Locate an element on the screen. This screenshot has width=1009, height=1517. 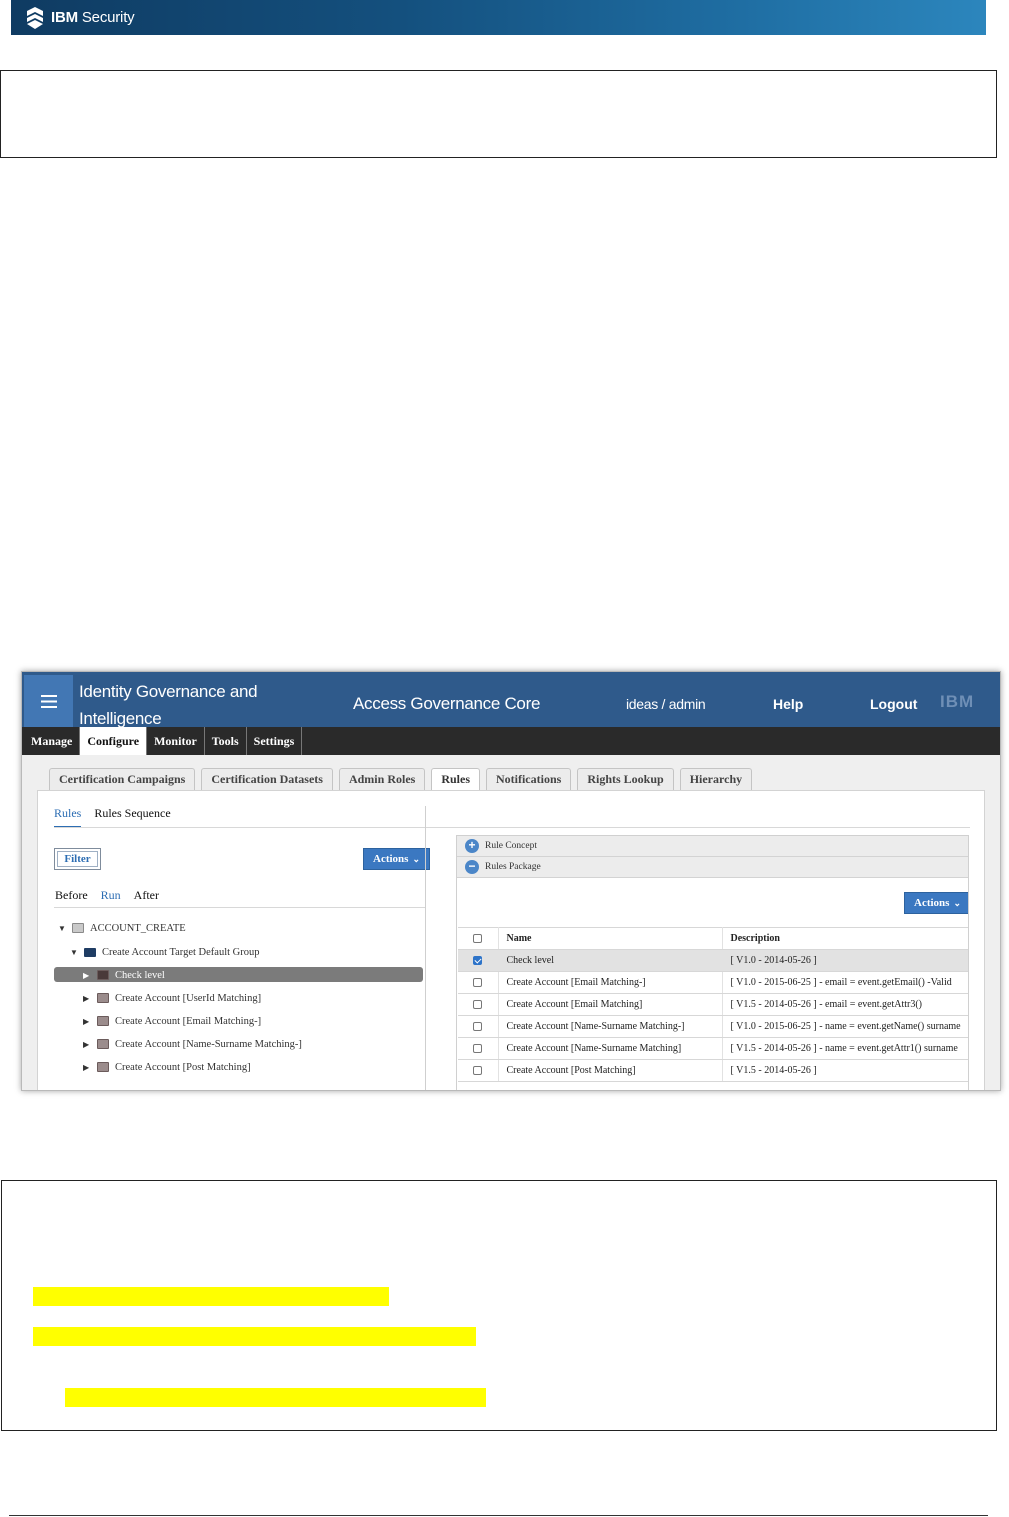
filter-button: Filter is located at coordinates (77, 859).